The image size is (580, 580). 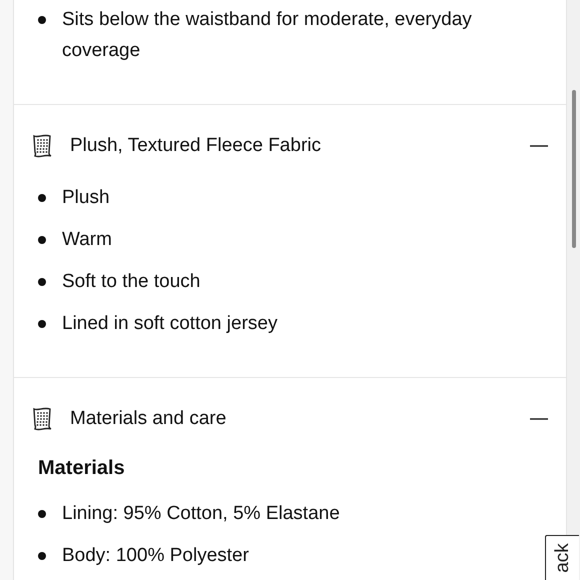 I want to click on scrollbar-thumb, so click(x=574, y=169).